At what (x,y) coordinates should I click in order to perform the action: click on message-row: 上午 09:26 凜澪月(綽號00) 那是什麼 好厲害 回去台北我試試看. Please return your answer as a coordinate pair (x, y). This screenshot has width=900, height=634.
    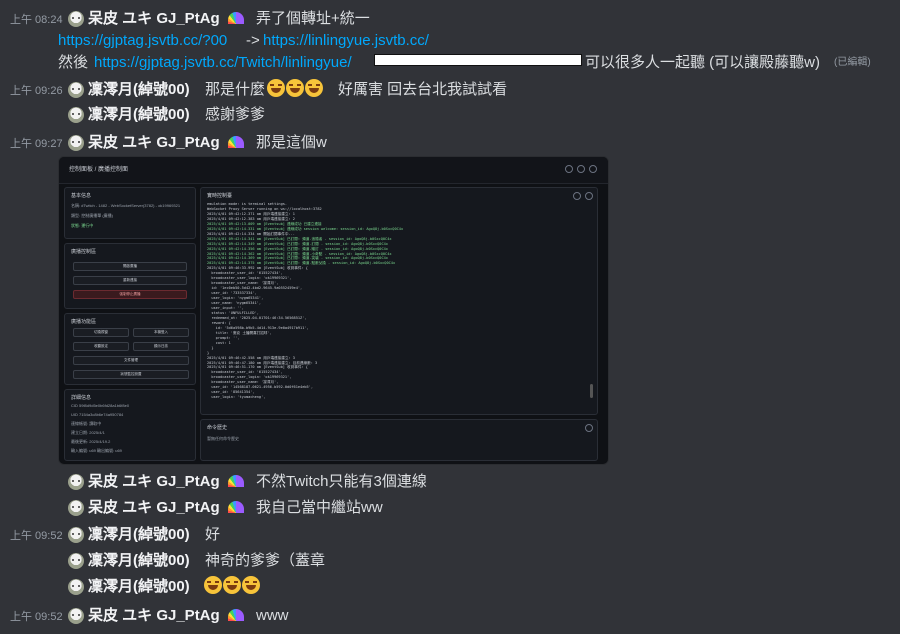
    Looking at the image, I should click on (450, 90).